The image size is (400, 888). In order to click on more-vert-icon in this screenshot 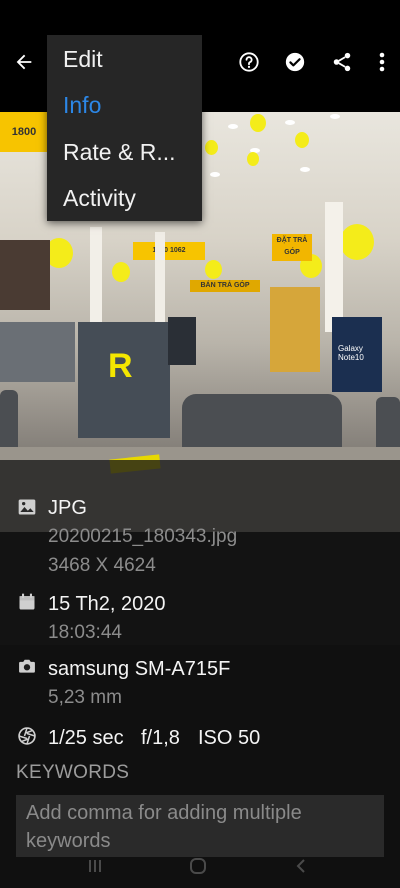, I will do `click(382, 62)`.